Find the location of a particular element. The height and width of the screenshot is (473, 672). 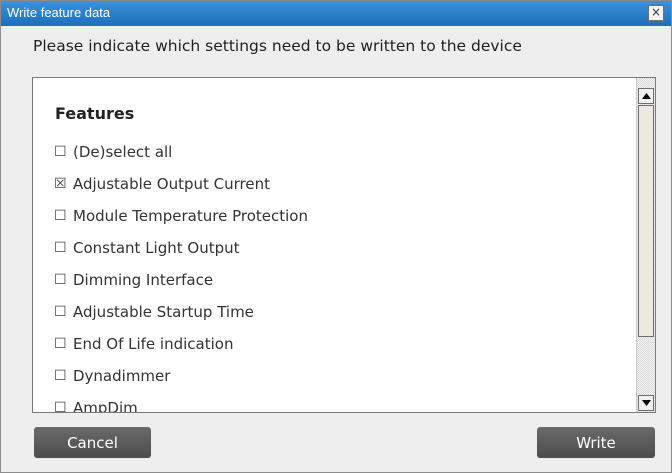

feature-label: (De)select all is located at coordinates (123, 152).